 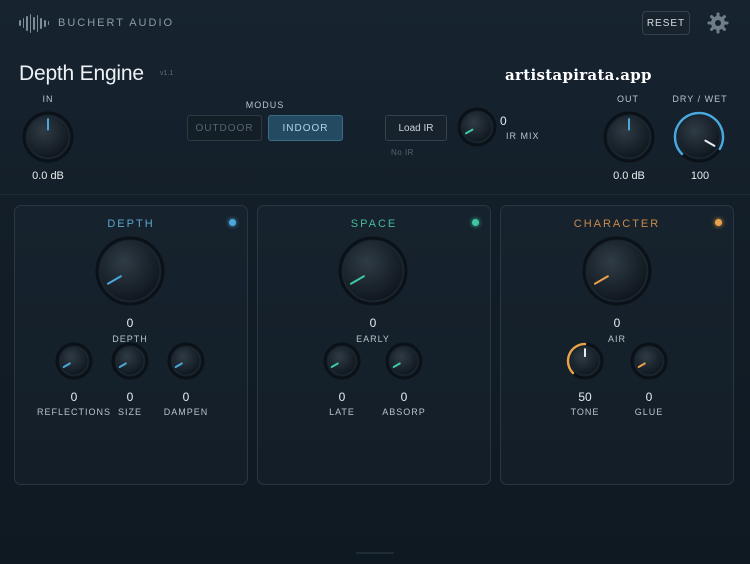 I want to click on glue-value: 0, so click(x=649, y=397).